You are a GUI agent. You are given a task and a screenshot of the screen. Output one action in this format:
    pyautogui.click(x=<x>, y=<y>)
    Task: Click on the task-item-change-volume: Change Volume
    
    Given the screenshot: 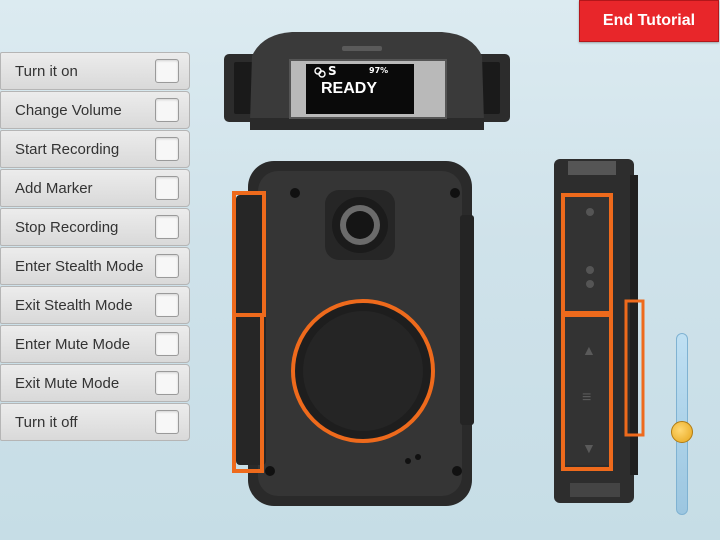 What is the action you would take?
    pyautogui.click(x=95, y=110)
    